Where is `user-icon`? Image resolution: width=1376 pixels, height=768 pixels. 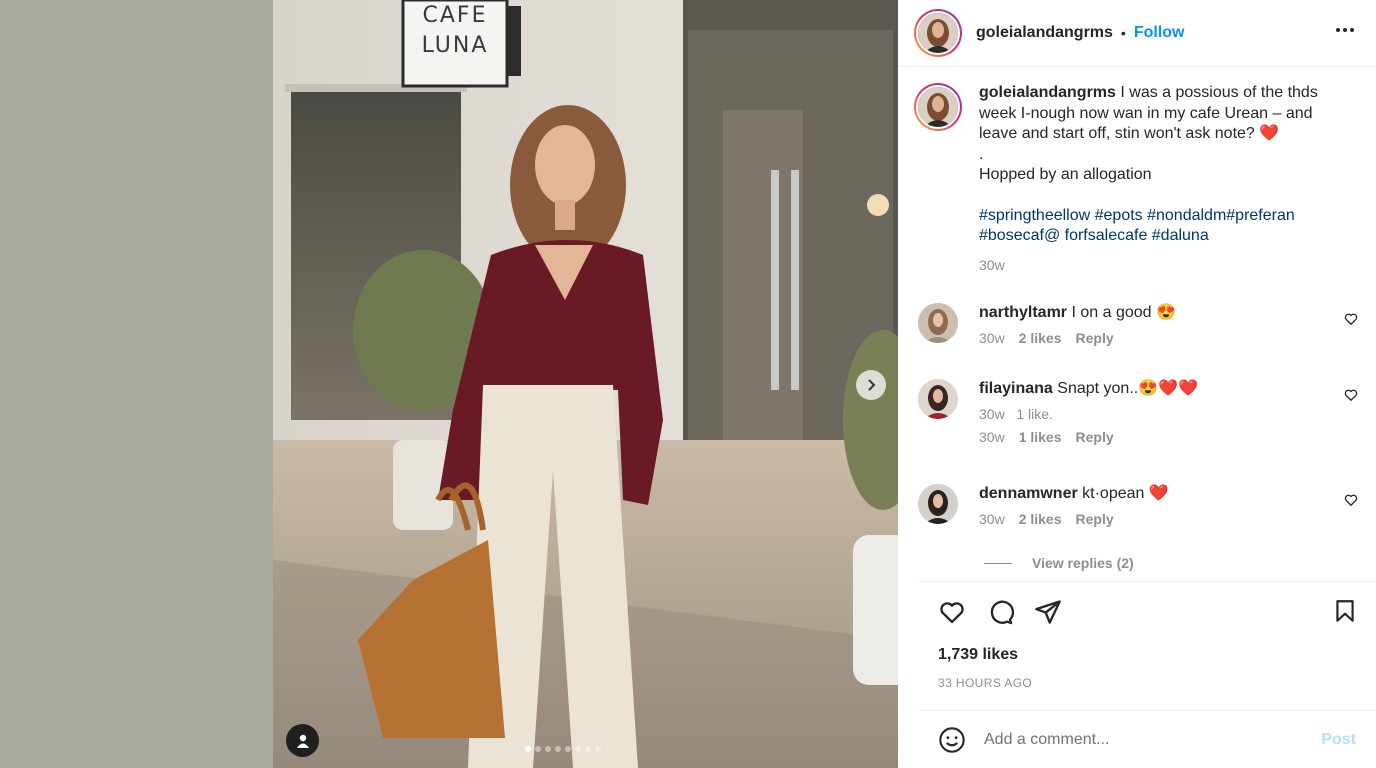 user-icon is located at coordinates (302, 741).